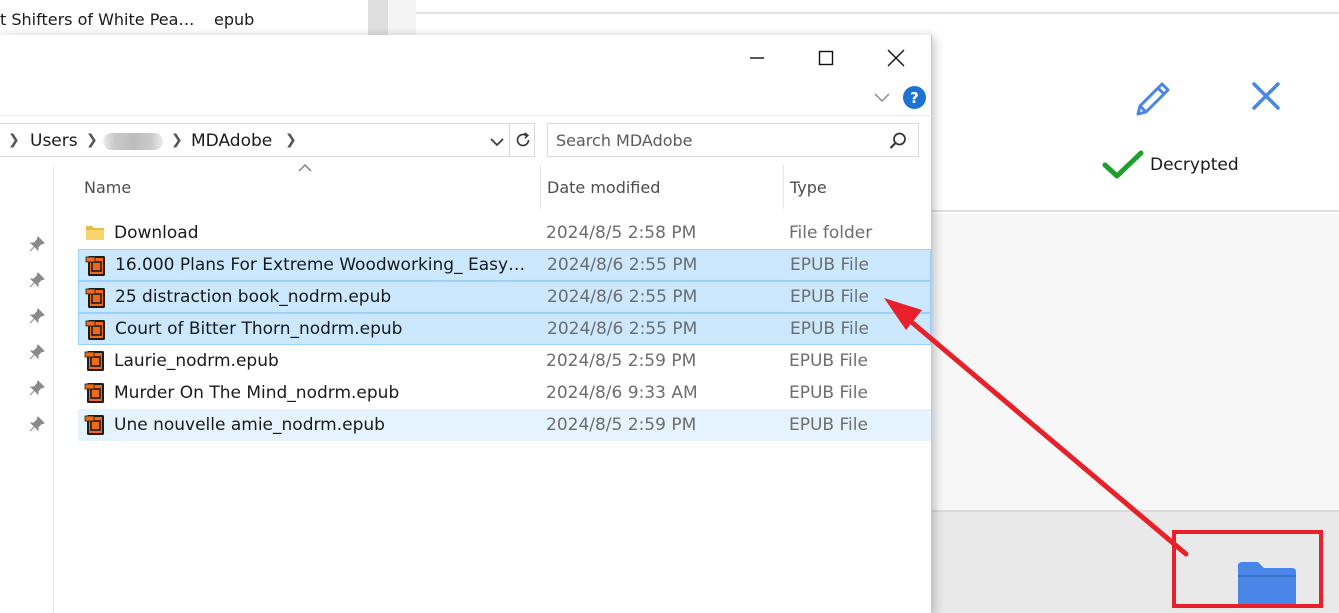 The height and width of the screenshot is (613, 1339). I want to click on remove-button, so click(1266, 96).